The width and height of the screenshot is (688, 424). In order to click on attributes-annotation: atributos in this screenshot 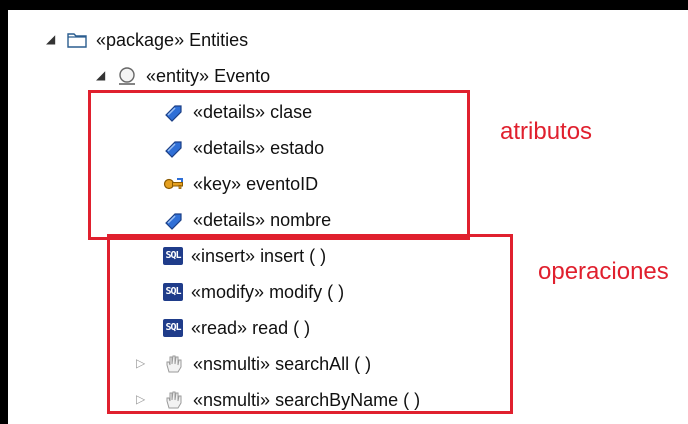, I will do `click(546, 131)`.